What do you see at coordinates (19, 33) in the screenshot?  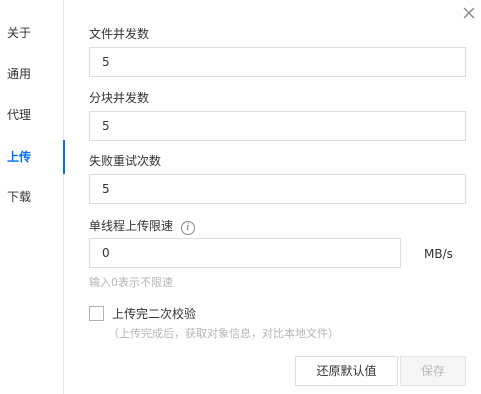 I see `sidebar-item-label: 关于` at bounding box center [19, 33].